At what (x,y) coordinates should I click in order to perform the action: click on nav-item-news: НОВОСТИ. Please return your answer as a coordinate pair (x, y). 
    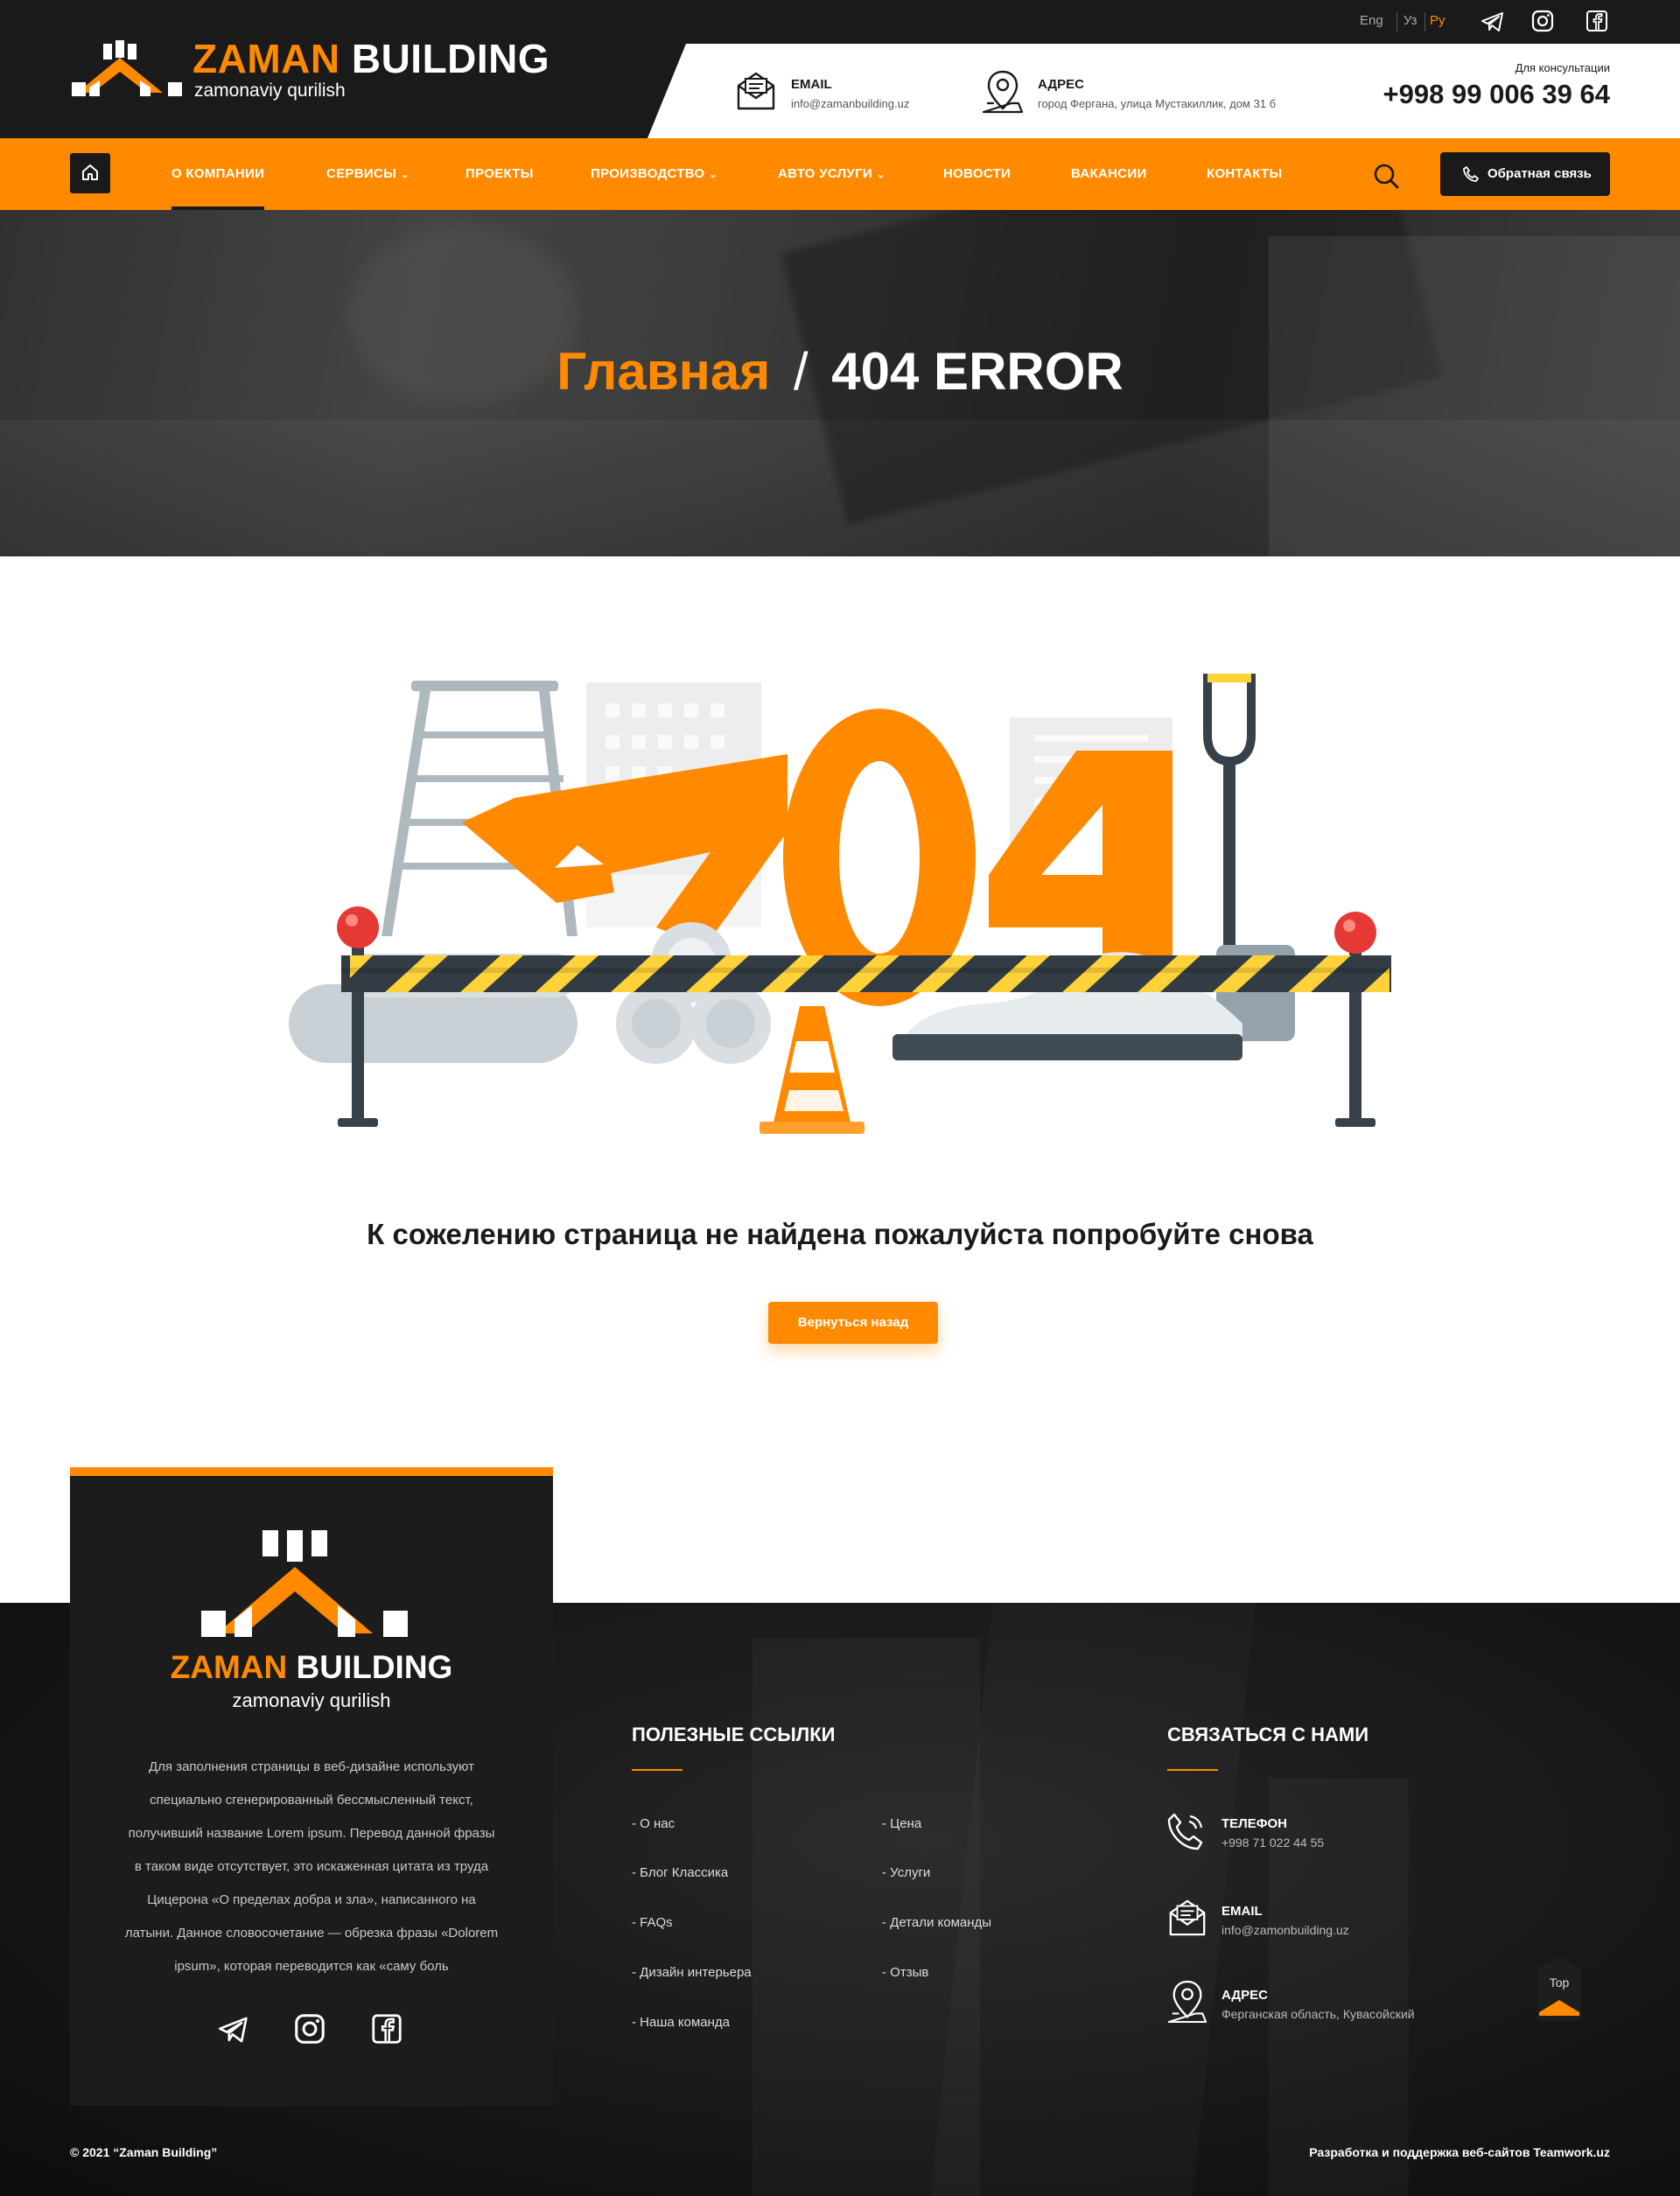
    Looking at the image, I should click on (977, 174).